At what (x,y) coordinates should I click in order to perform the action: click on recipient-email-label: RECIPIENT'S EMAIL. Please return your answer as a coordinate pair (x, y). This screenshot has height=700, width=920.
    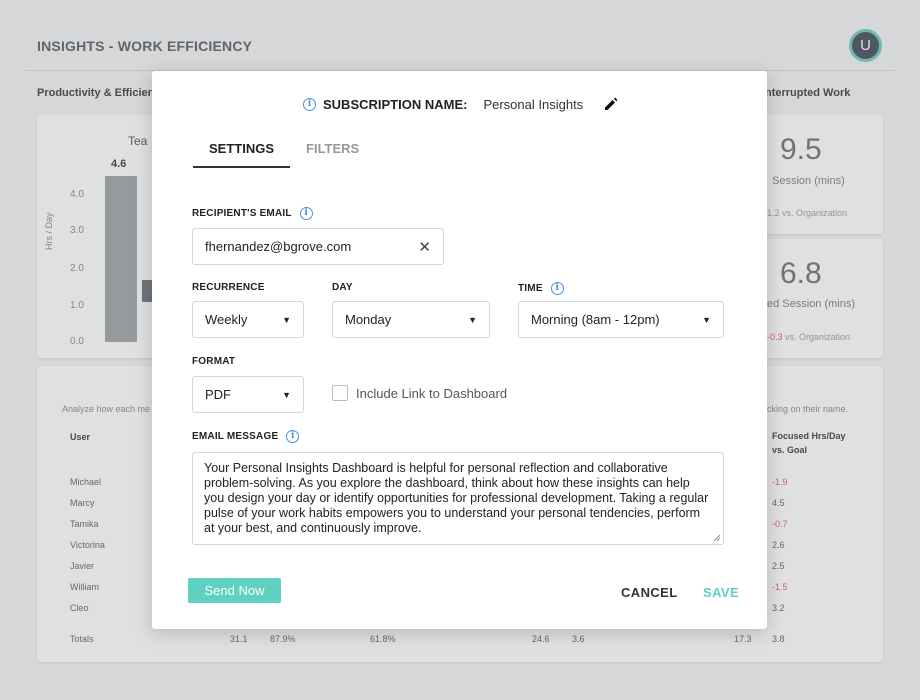
    Looking at the image, I should click on (242, 213).